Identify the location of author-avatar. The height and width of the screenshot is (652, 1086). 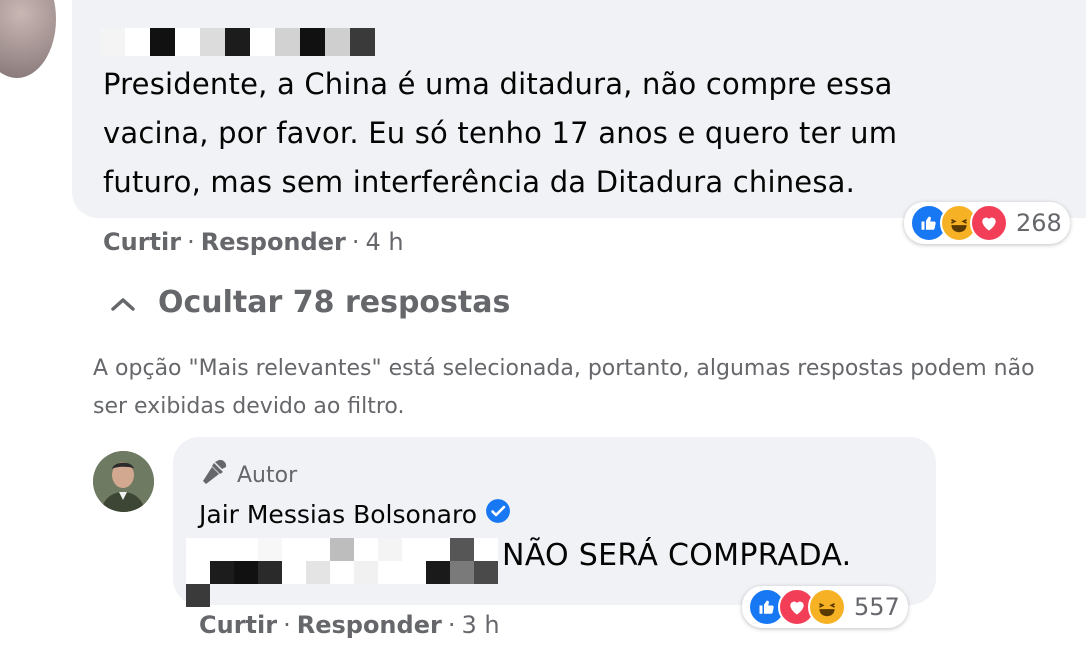
(123, 481).